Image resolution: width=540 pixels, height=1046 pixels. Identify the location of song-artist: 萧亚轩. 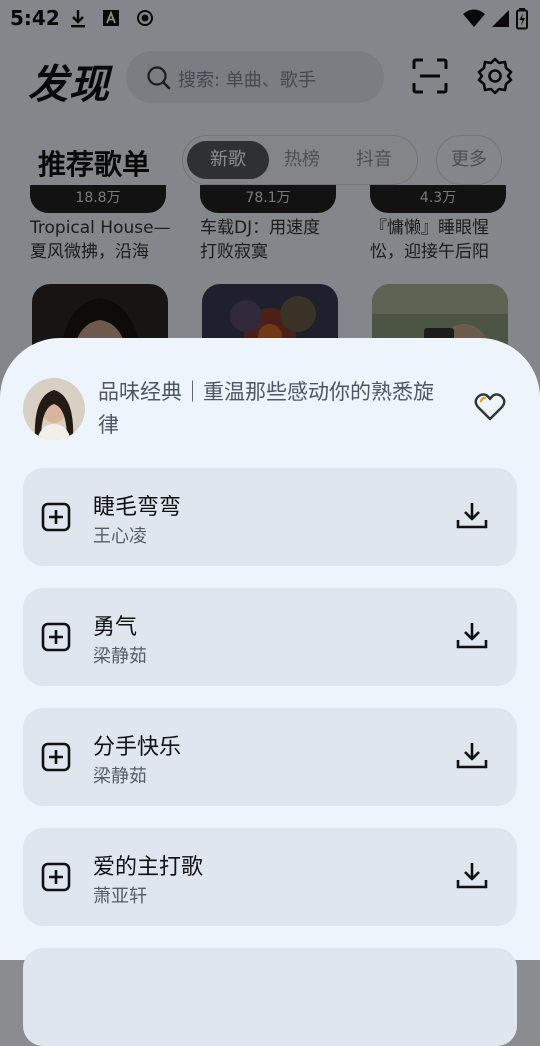
(120, 896).